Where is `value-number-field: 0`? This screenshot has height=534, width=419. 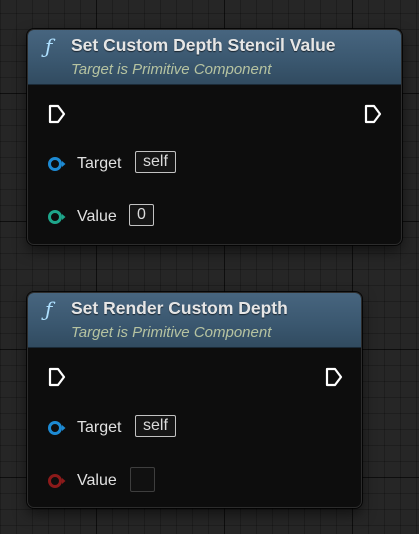 value-number-field: 0 is located at coordinates (141, 215).